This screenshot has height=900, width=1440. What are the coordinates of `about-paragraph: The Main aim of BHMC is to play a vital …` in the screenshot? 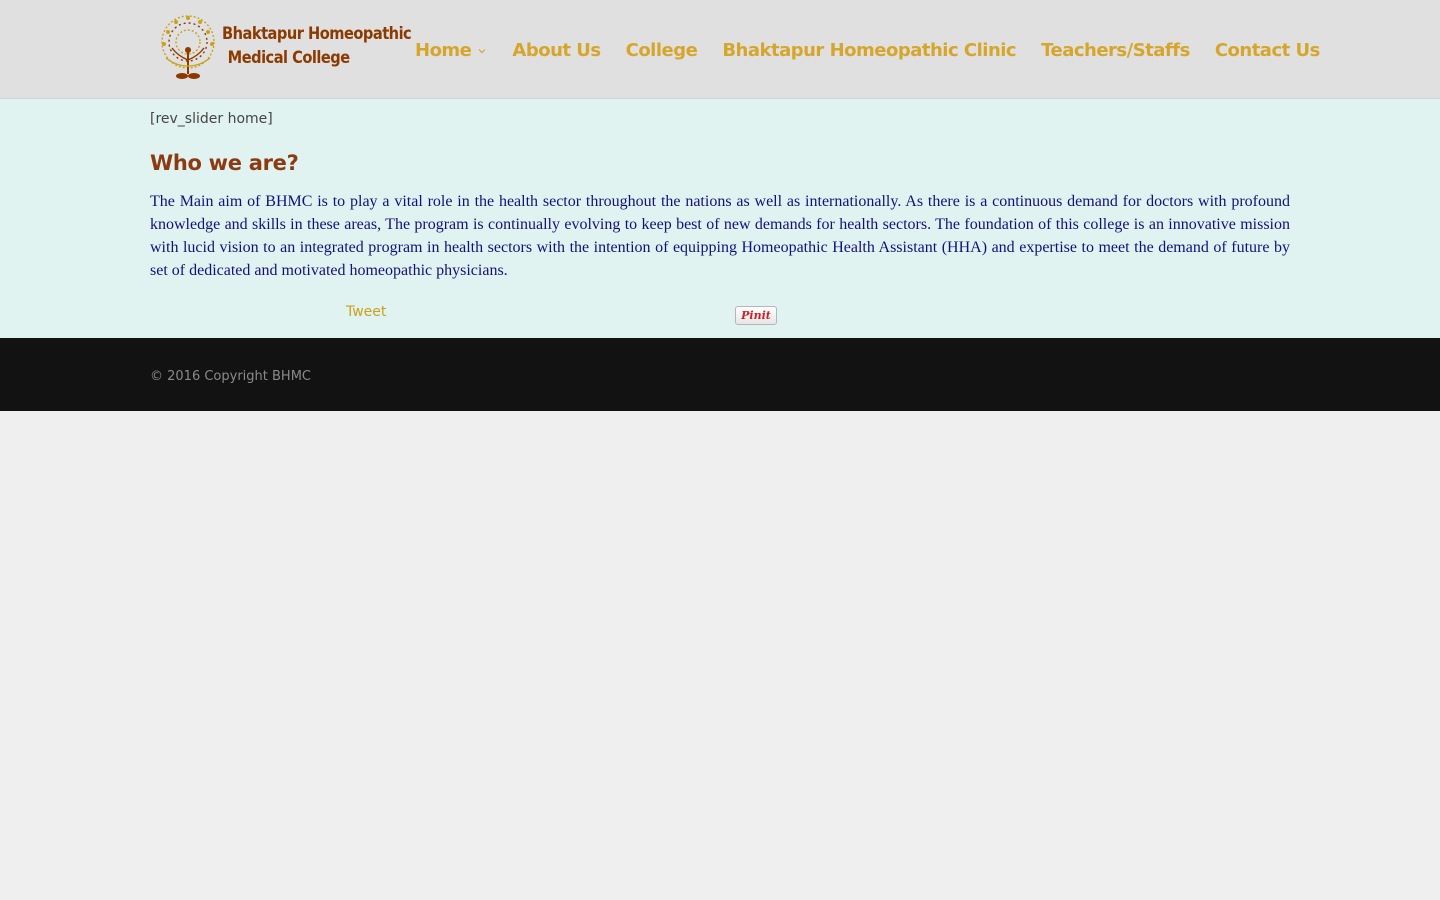 It's located at (720, 236).